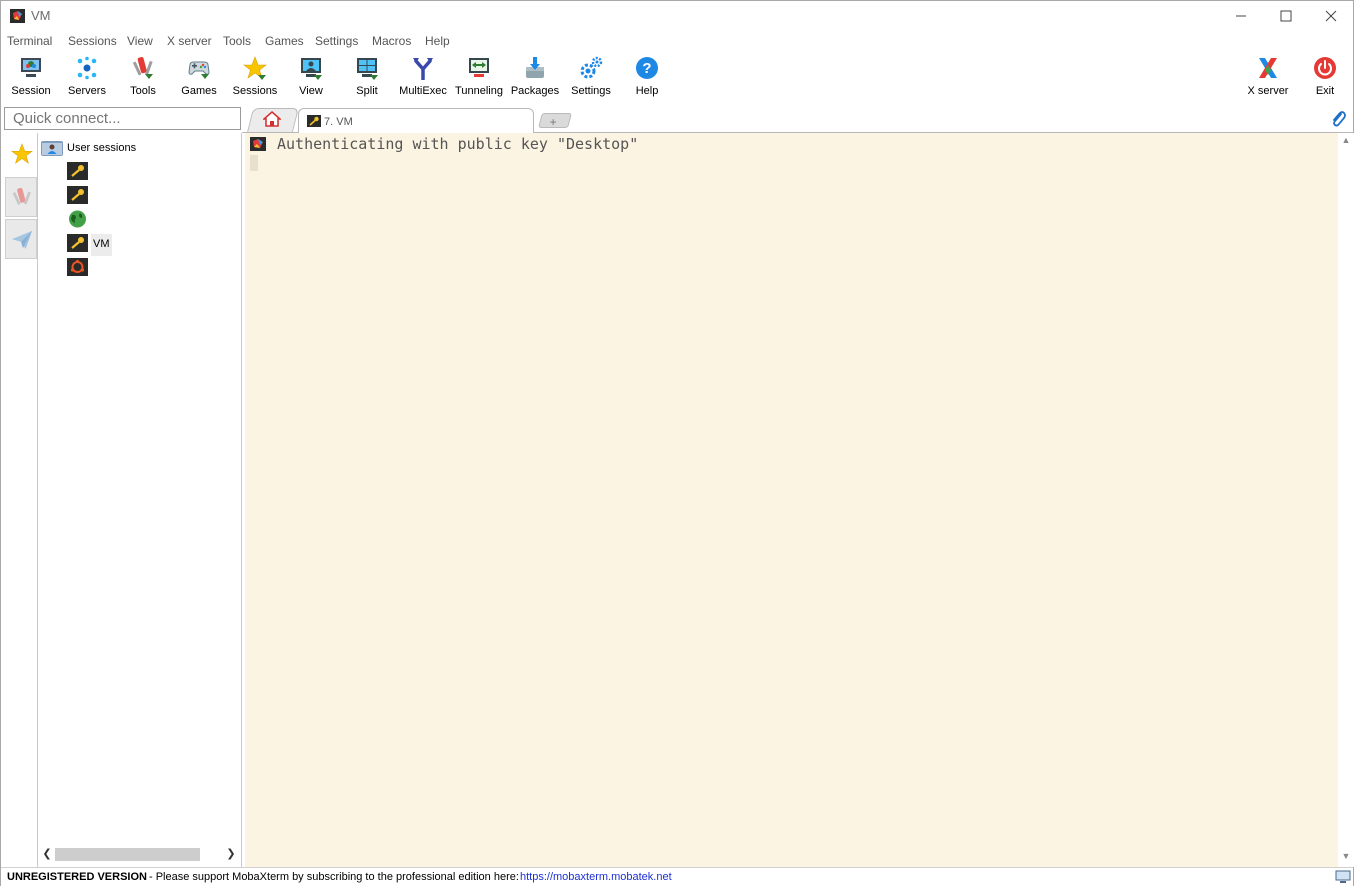 The image size is (1354, 886). I want to click on plus-icon: +, so click(553, 122).